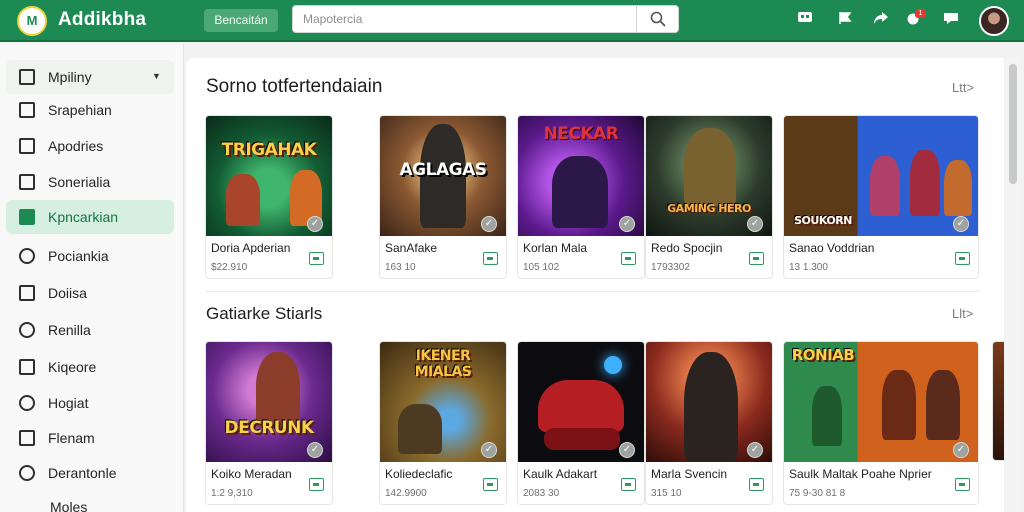 The width and height of the screenshot is (1024, 512). Describe the element at coordinates (241, 20) in the screenshot. I see `top-nav-button: Bencaitán` at that location.